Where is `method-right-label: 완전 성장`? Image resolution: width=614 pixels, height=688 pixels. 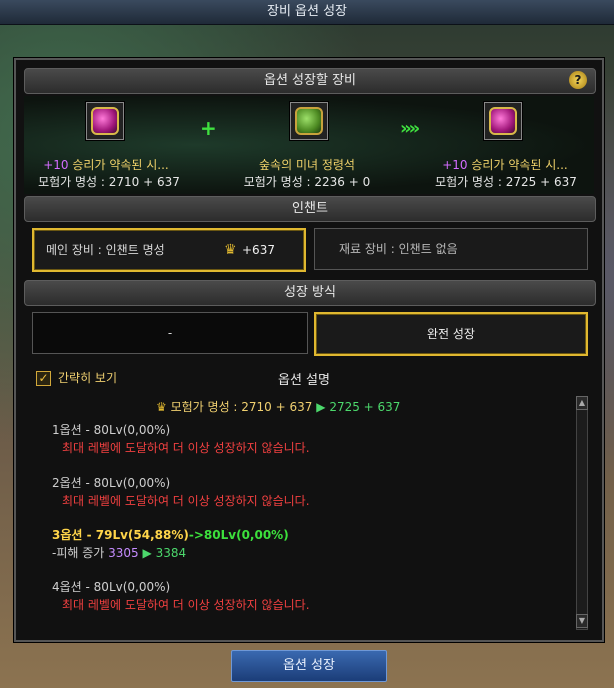
method-right-label: 완전 성장 is located at coordinates (451, 334).